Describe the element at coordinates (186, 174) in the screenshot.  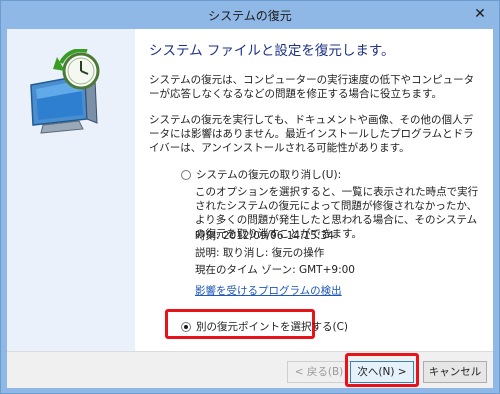
I see `undo-restore-radio` at that location.